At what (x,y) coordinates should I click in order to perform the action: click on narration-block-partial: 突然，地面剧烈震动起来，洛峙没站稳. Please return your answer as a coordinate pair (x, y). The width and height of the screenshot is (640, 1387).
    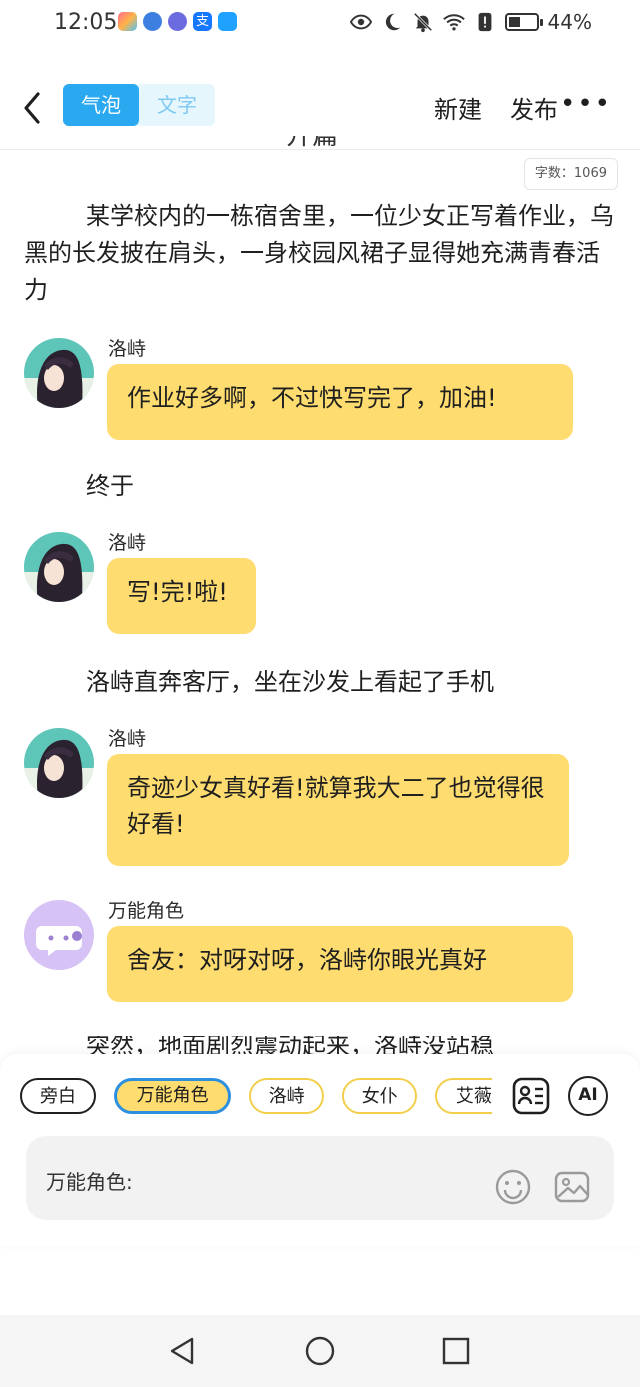
    Looking at the image, I should click on (336, 1046).